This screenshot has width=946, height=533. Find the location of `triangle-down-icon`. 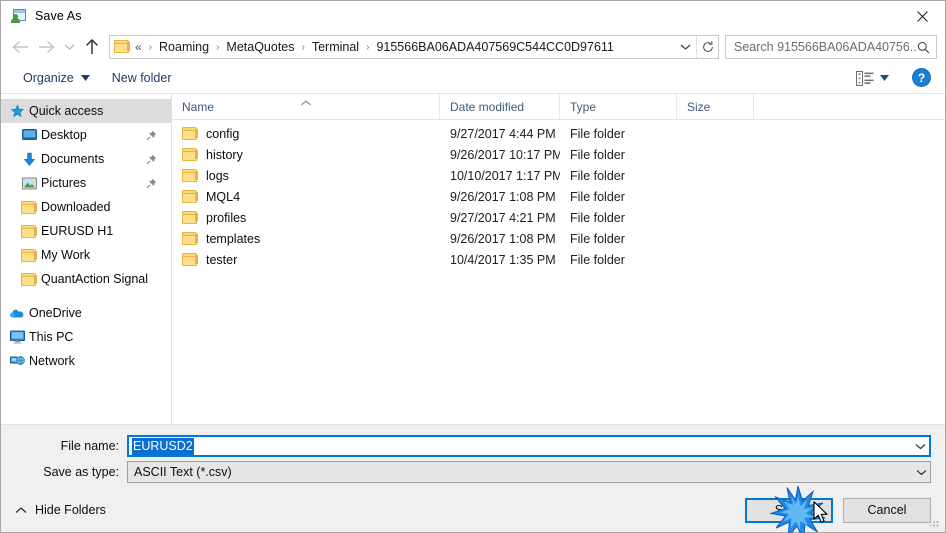

triangle-down-icon is located at coordinates (884, 78).